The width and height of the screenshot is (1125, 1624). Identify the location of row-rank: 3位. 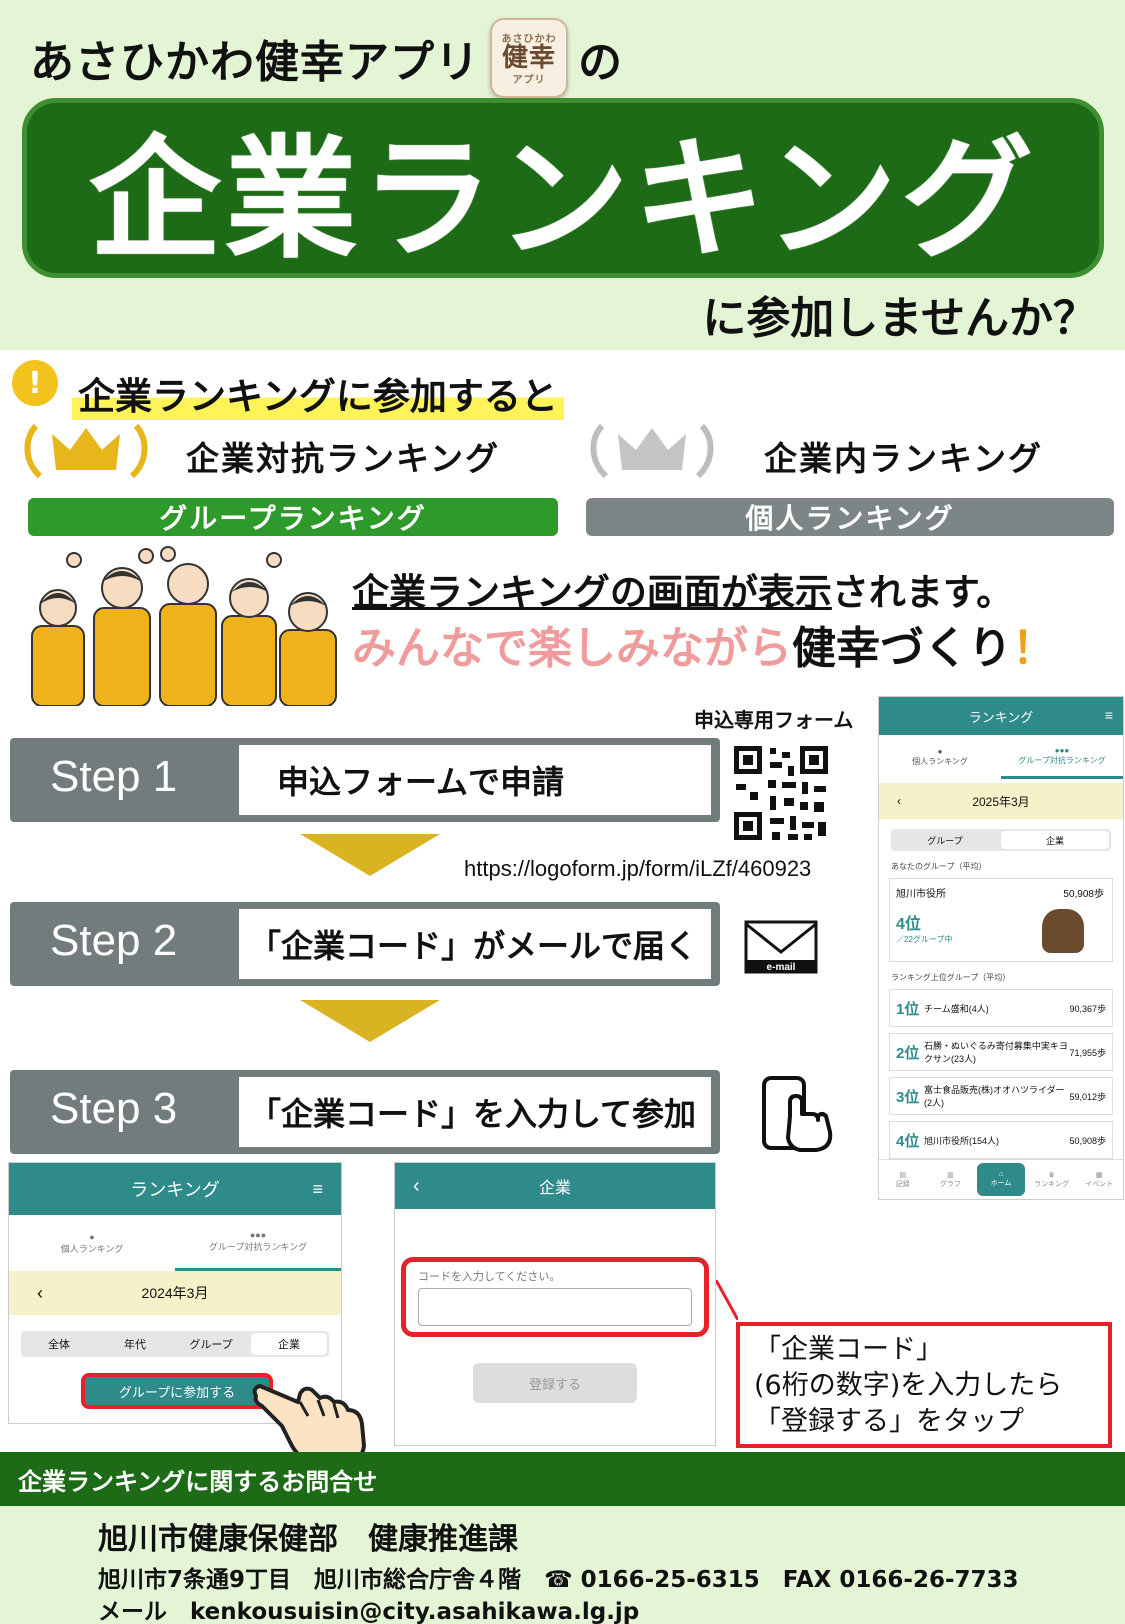
(908, 1097).